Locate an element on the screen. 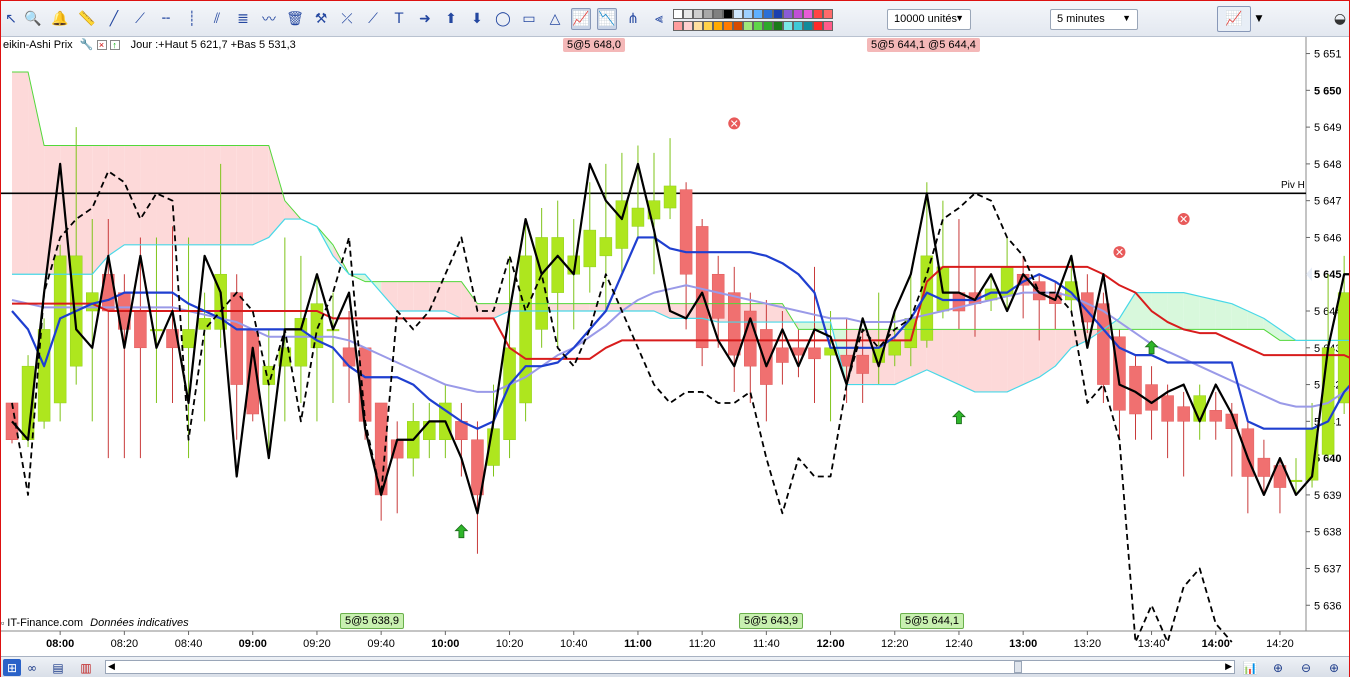  time-tick-label: 09:40 is located at coordinates (381, 644).